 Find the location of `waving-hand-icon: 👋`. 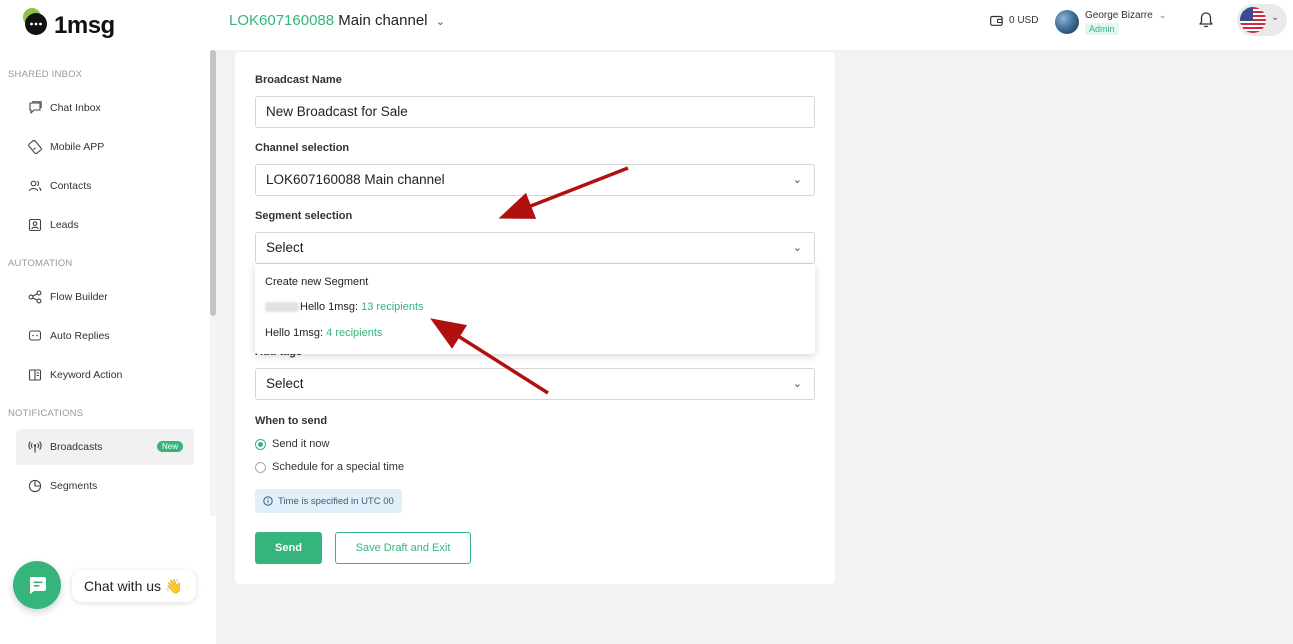

waving-hand-icon: 👋 is located at coordinates (173, 586).